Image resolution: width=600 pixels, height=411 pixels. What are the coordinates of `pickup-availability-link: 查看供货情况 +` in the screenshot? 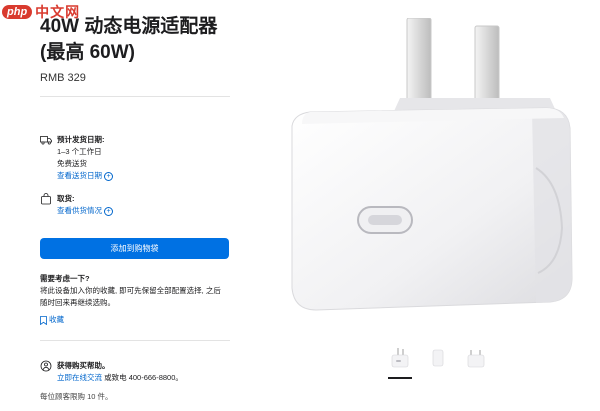 It's located at (85, 211).